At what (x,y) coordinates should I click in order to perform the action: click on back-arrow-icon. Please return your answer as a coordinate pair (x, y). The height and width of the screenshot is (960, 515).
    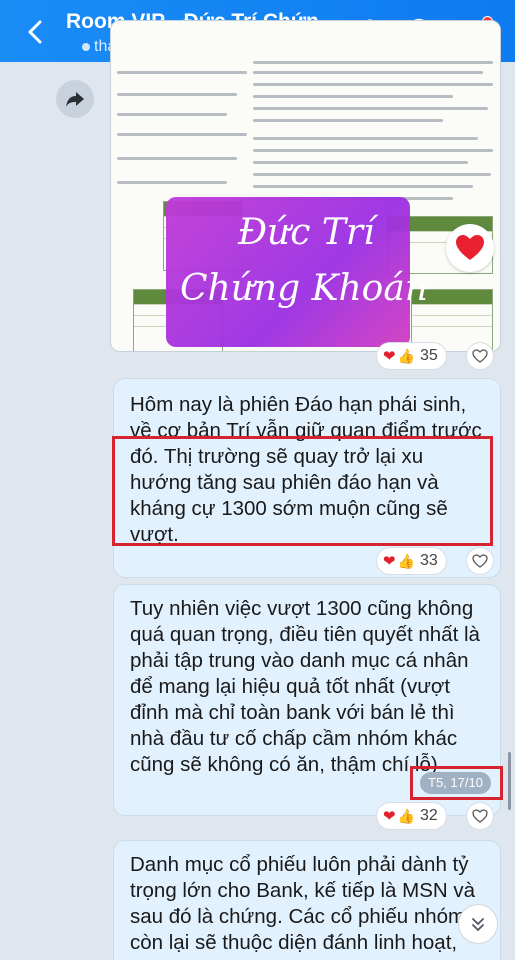
    Looking at the image, I should click on (36, 32).